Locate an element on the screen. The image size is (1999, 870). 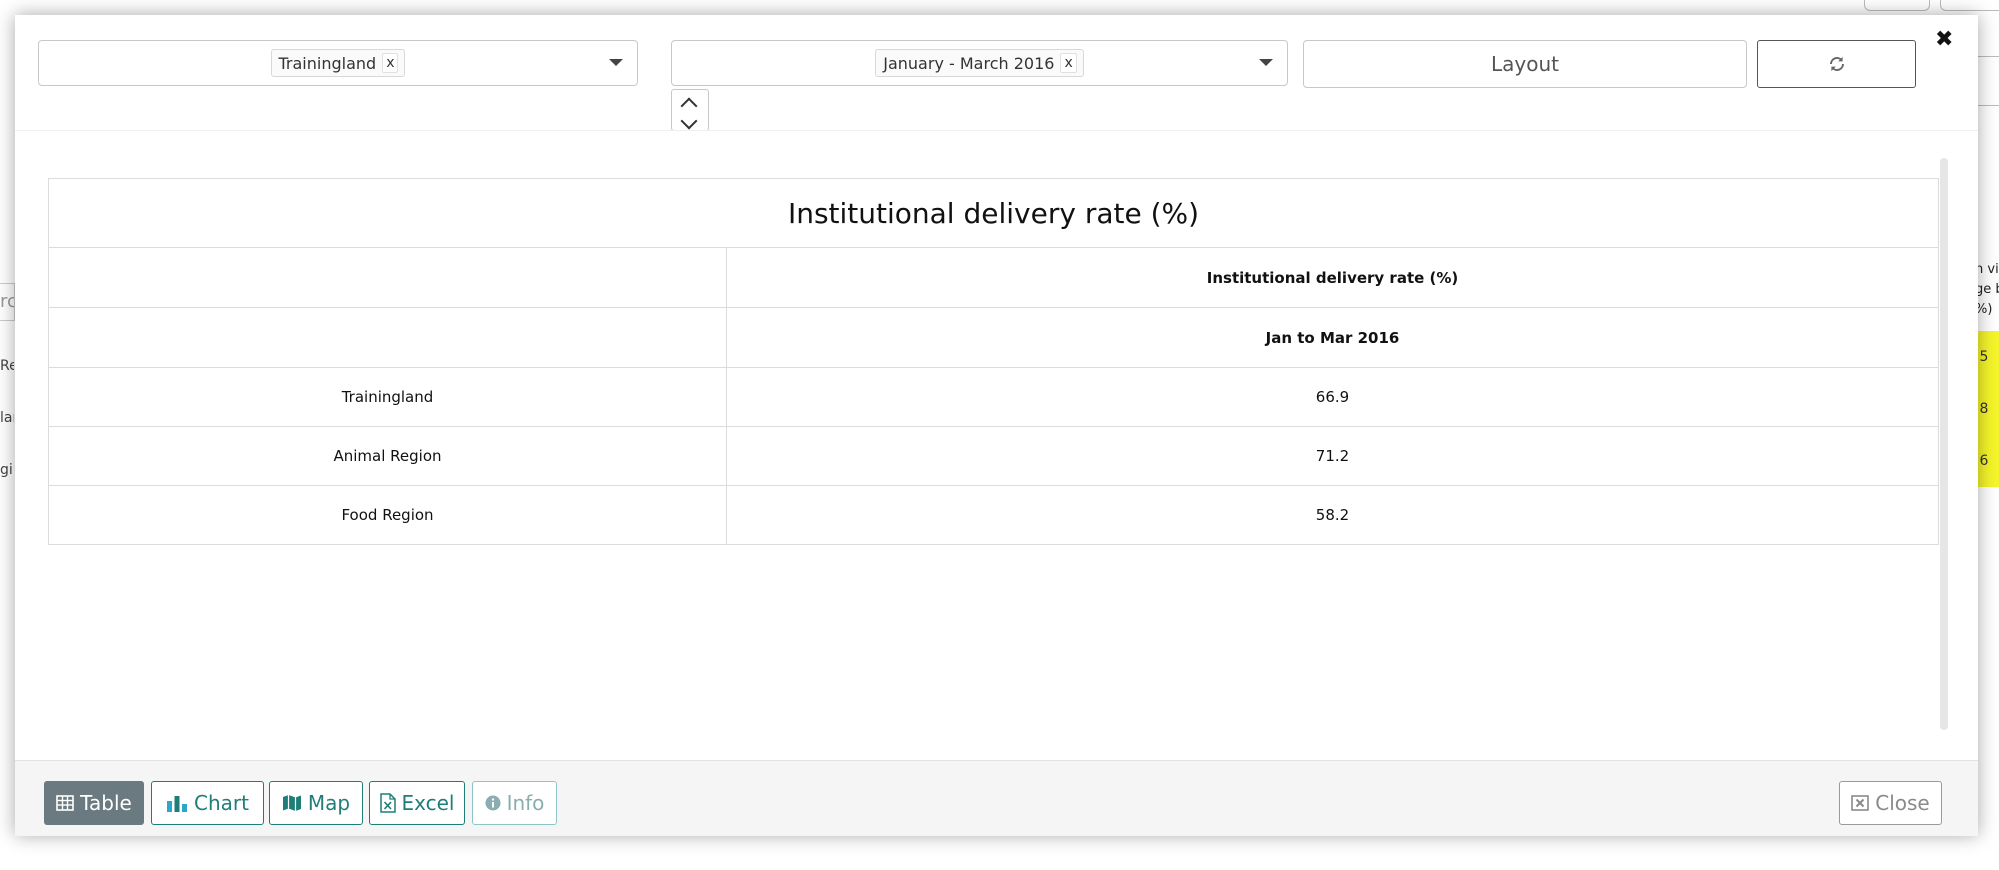
row-label: Animal Region is located at coordinates (387, 456).